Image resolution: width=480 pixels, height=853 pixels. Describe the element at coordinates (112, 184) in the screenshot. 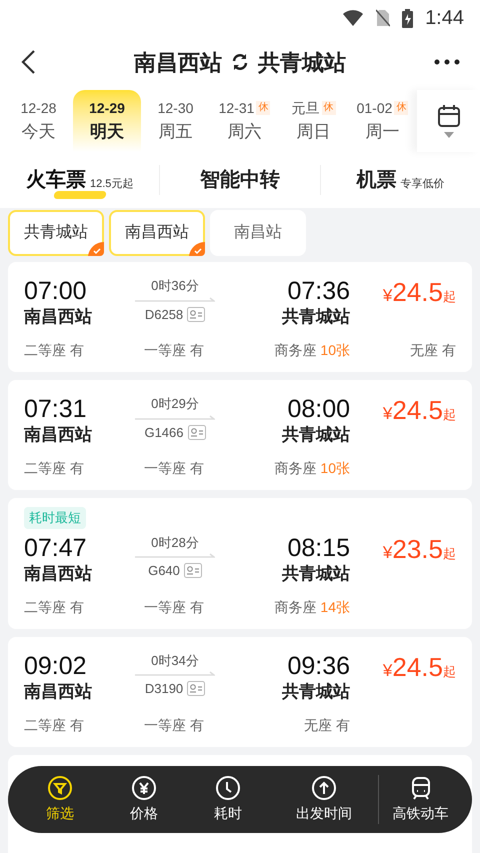

I see `mode-note: 12.5元起` at that location.